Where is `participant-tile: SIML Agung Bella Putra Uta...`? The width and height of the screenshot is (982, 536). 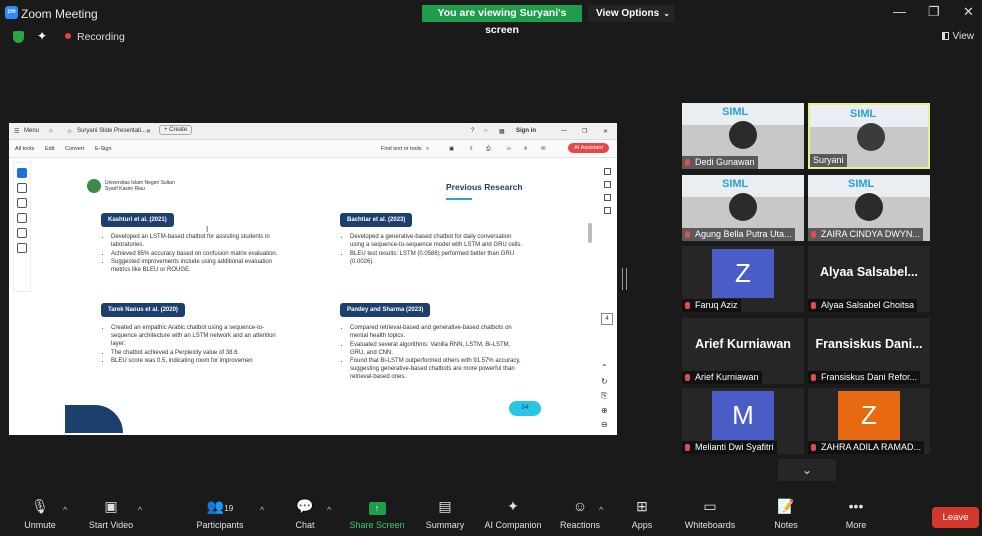
participant-tile: SIML Agung Bella Putra Uta... is located at coordinates (743, 208).